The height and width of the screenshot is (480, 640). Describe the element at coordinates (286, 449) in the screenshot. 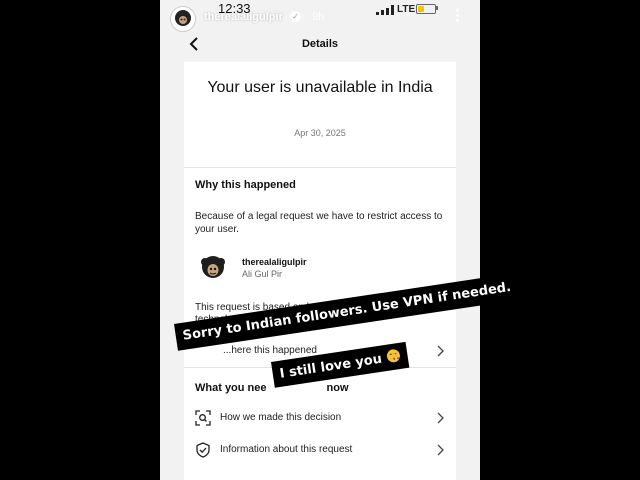

I see `row-label: Information about this request` at that location.